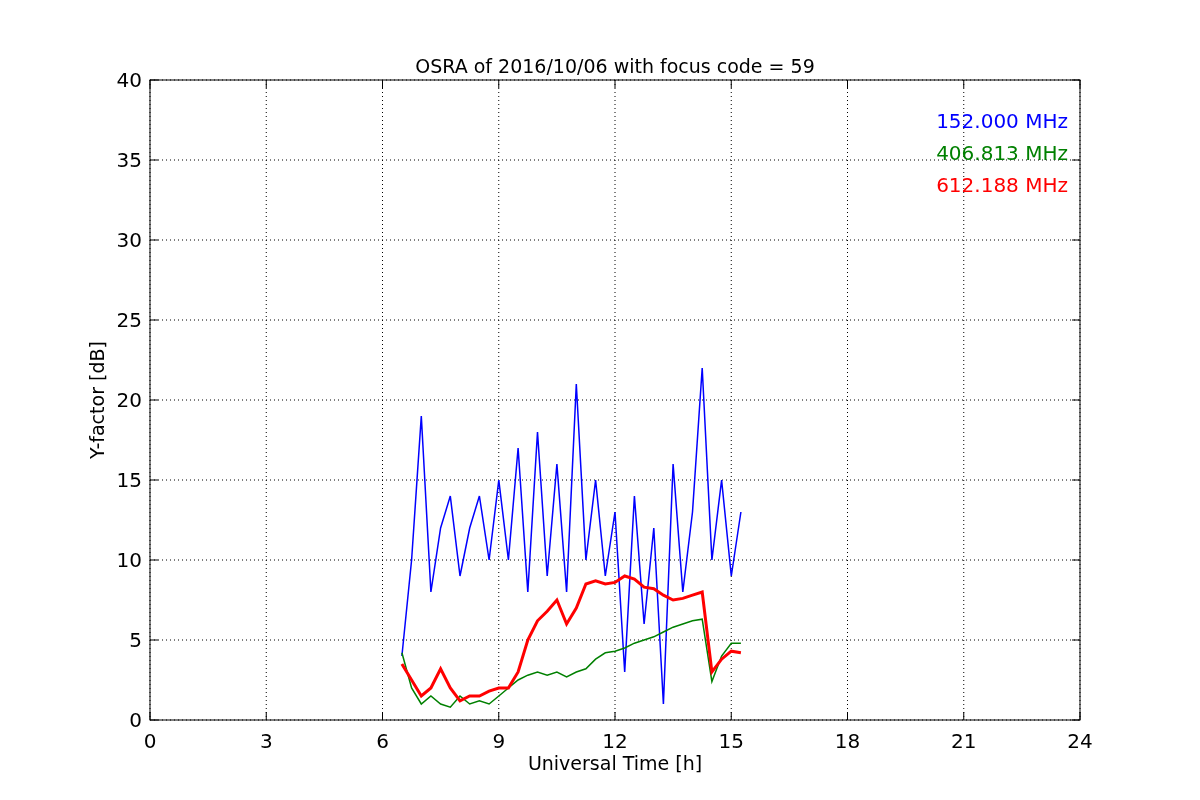 The width and height of the screenshot is (1200, 800). What do you see at coordinates (1002, 185) in the screenshot?
I see `legend-label: 612.188 MHz` at bounding box center [1002, 185].